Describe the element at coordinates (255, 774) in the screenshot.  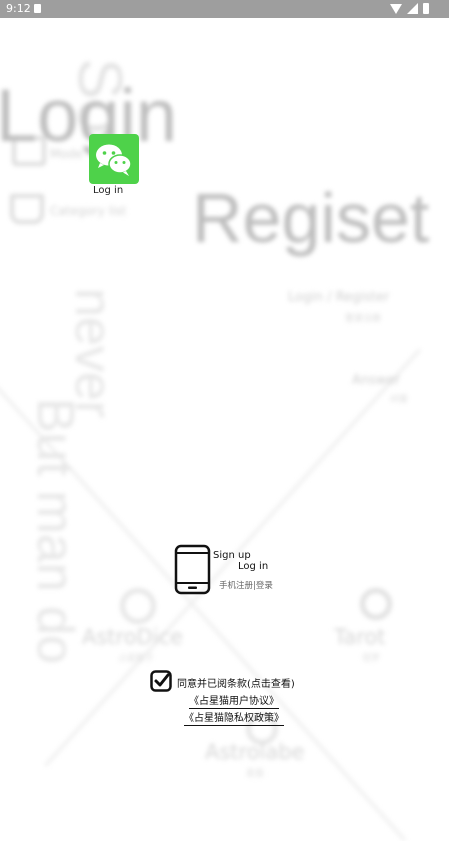
I see `bg-bottom-sub: 星盘` at that location.